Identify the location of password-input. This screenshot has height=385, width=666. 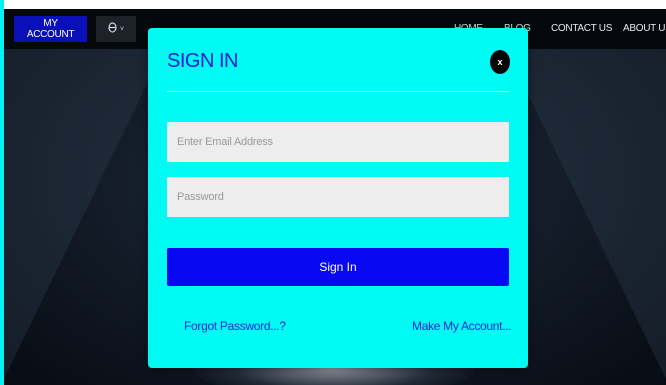
(338, 197).